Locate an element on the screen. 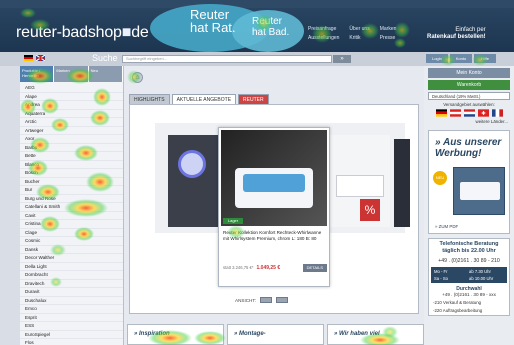  tab-aktuelle-angebote: AKTUELLE ANGEBOTE is located at coordinates (204, 99).